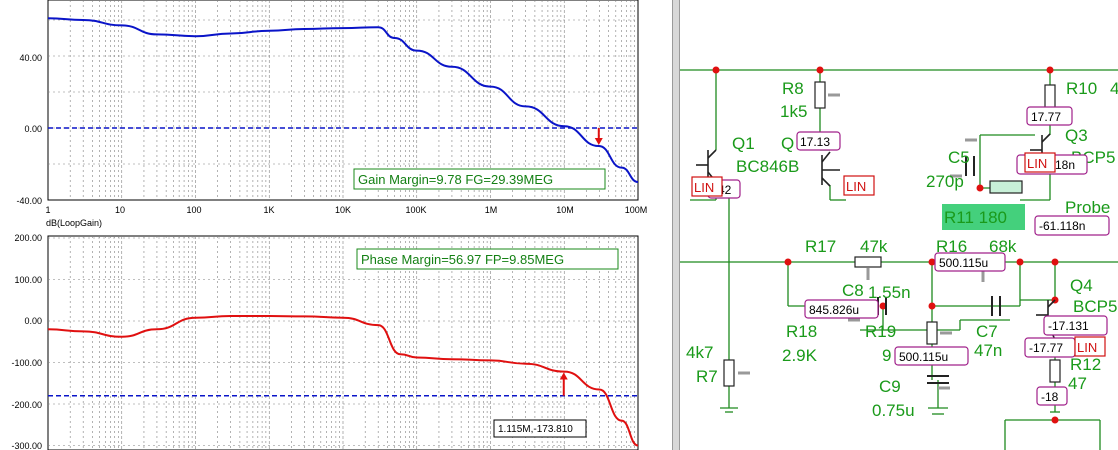  What do you see at coordinates (47, 210) in the screenshot?
I see `x-tick: 1` at bounding box center [47, 210].